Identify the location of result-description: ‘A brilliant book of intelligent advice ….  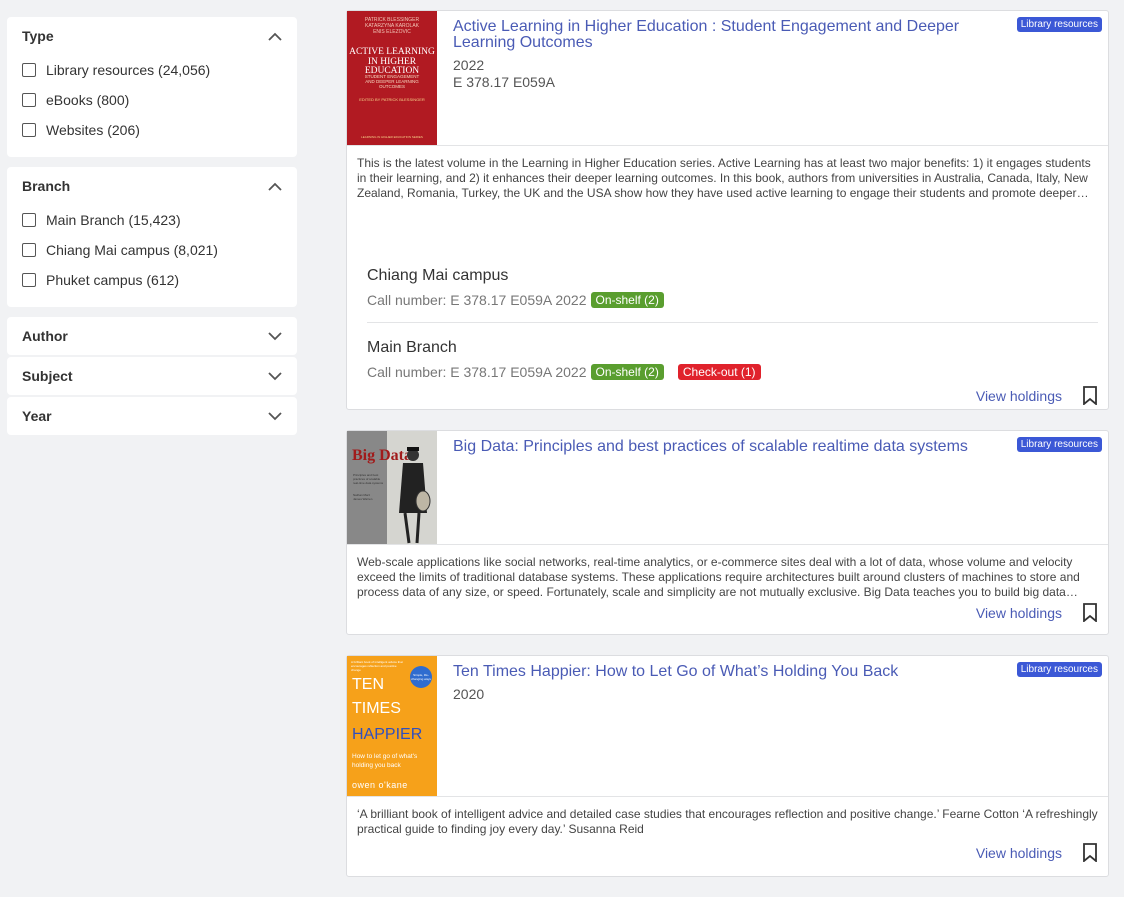
(727, 821).